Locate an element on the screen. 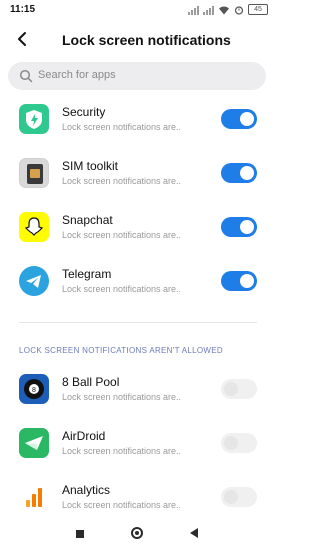 The width and height of the screenshot is (320, 552). list-item: Telegram Lock screen notifications are.. is located at coordinates (138, 283).